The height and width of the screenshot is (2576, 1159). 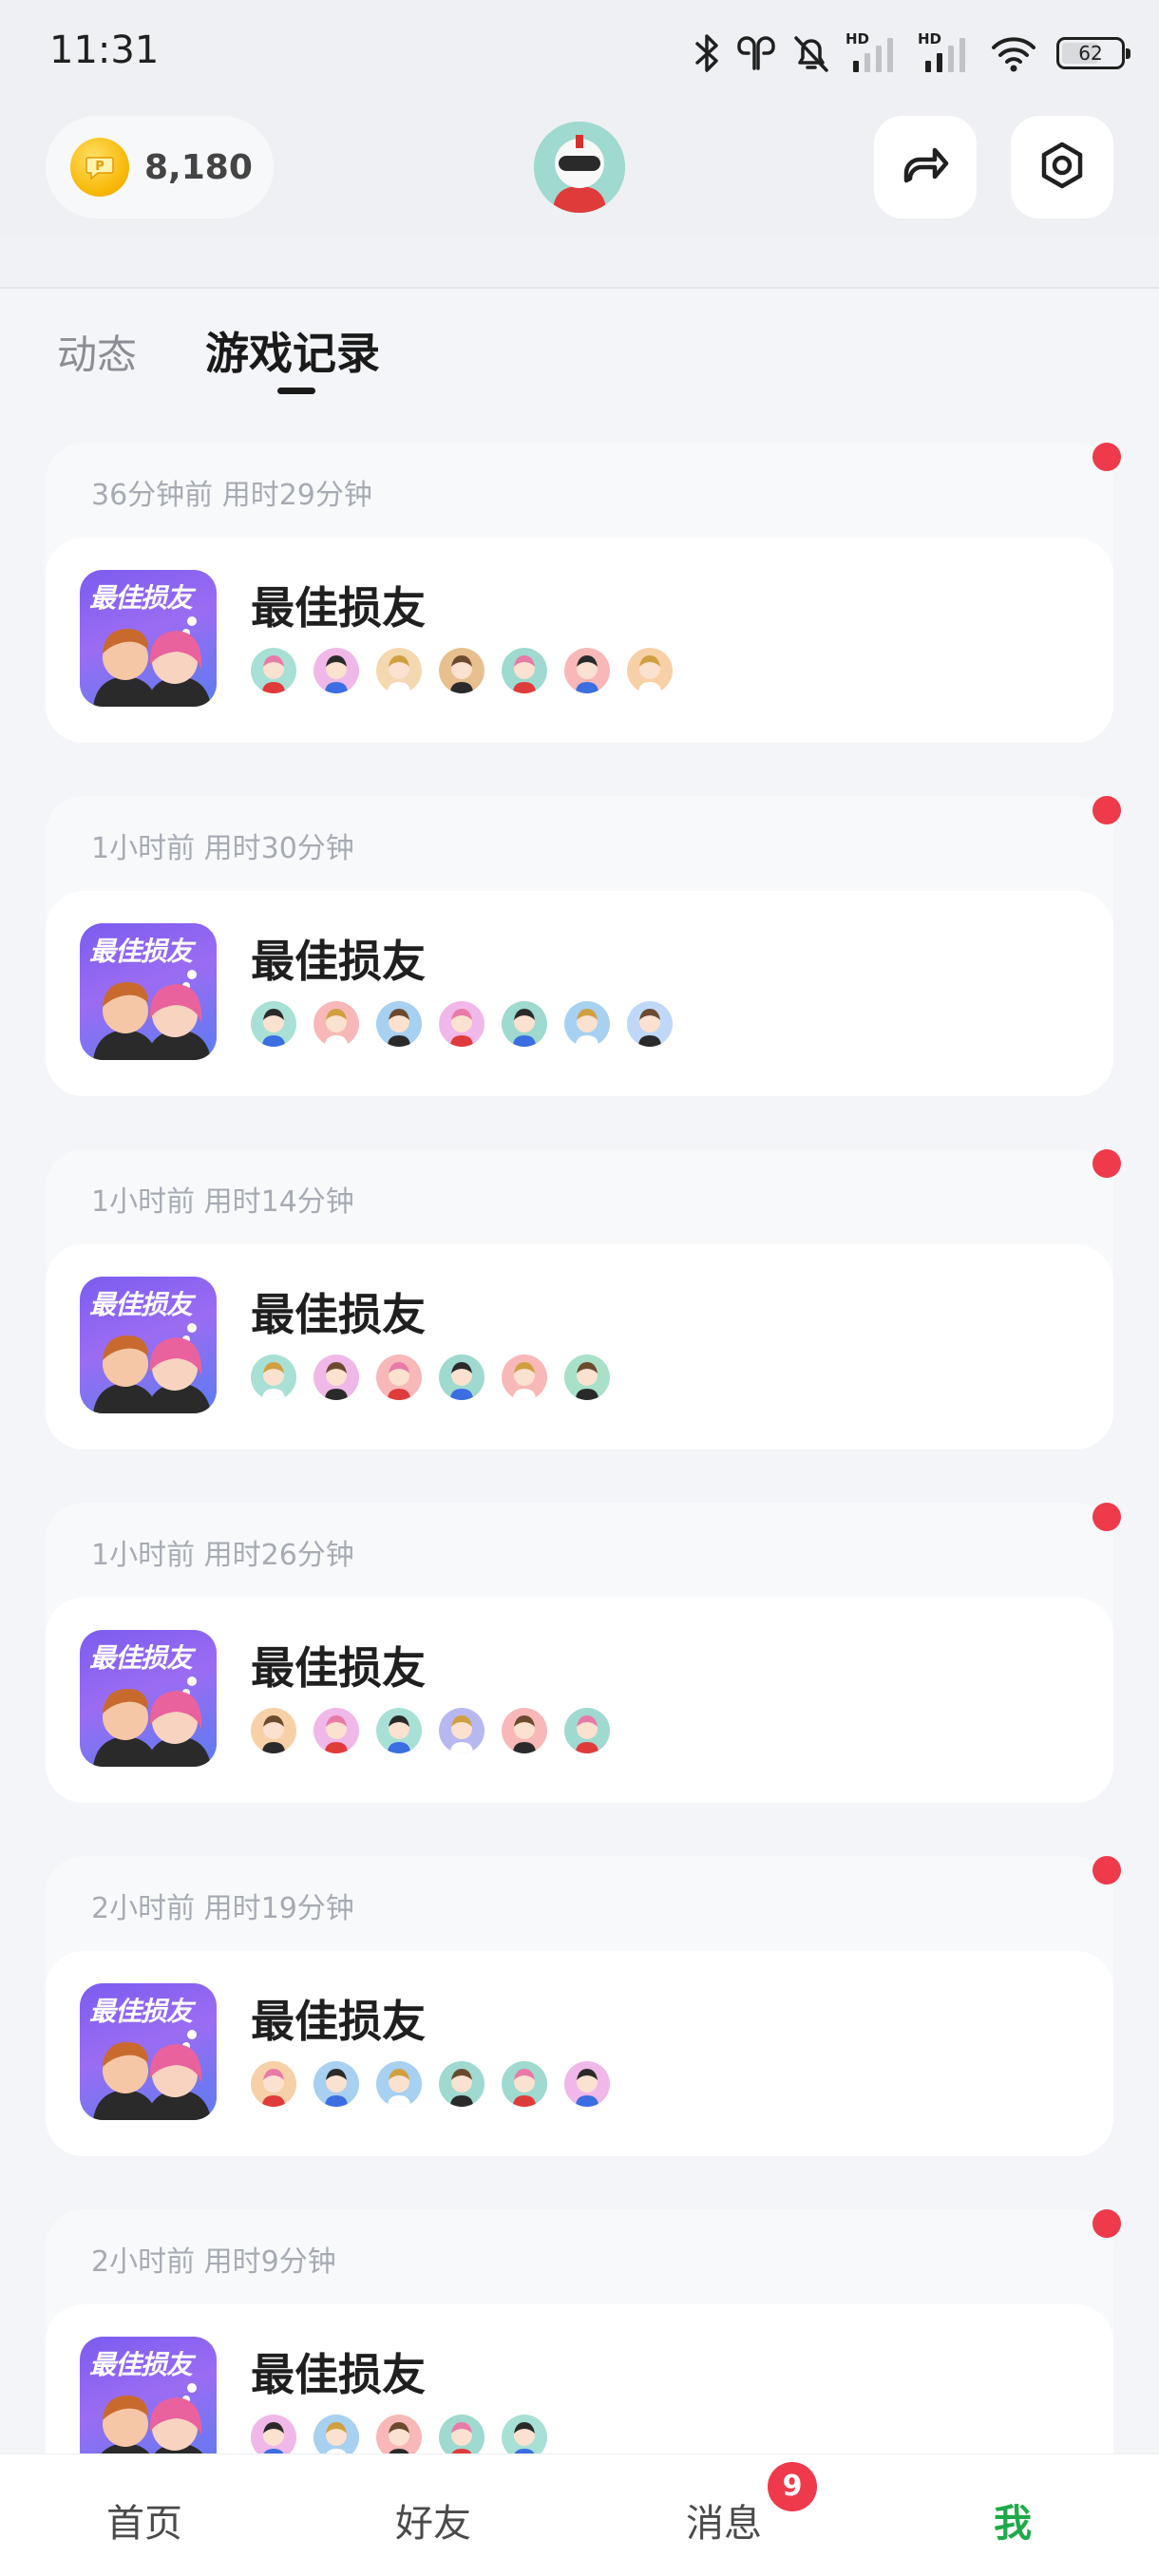 I want to click on game-record-card: 1小时前 用时26分钟最佳损友 最佳损友, so click(x=583, y=1653).